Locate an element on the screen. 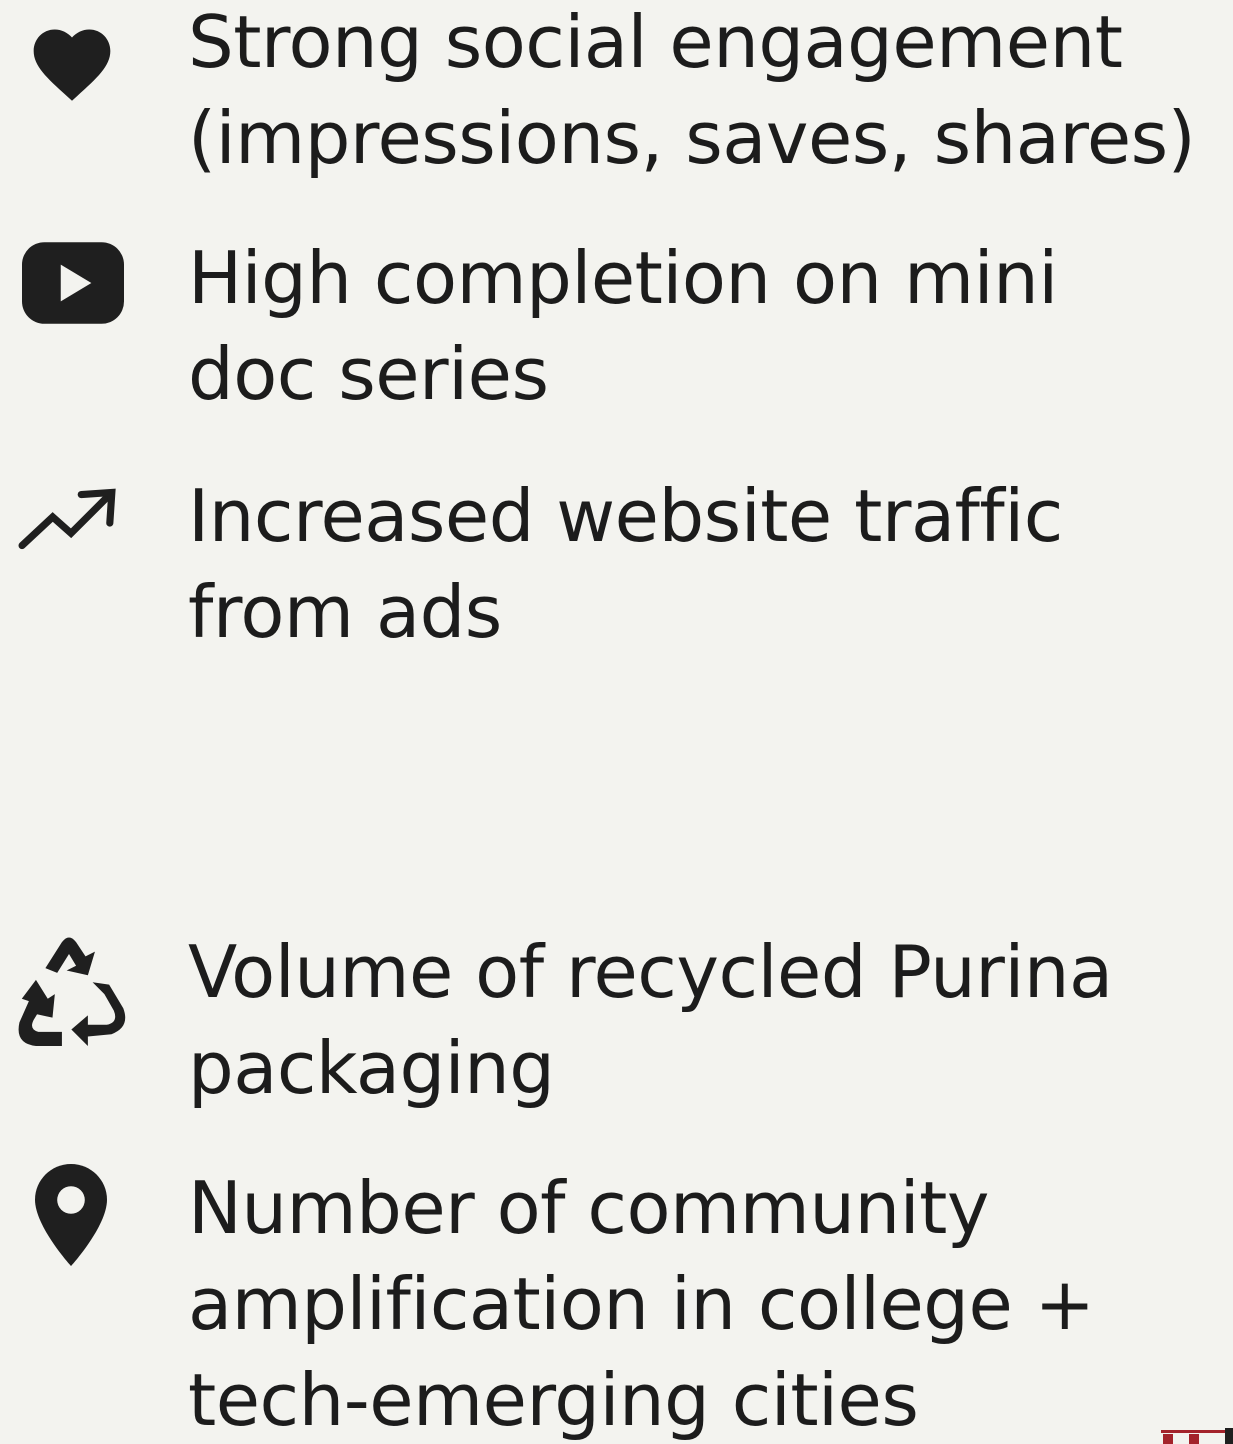 This screenshot has height=1444, width=1233. metric-item-website-traffic: Increased website traffic from ads is located at coordinates (616, 568).